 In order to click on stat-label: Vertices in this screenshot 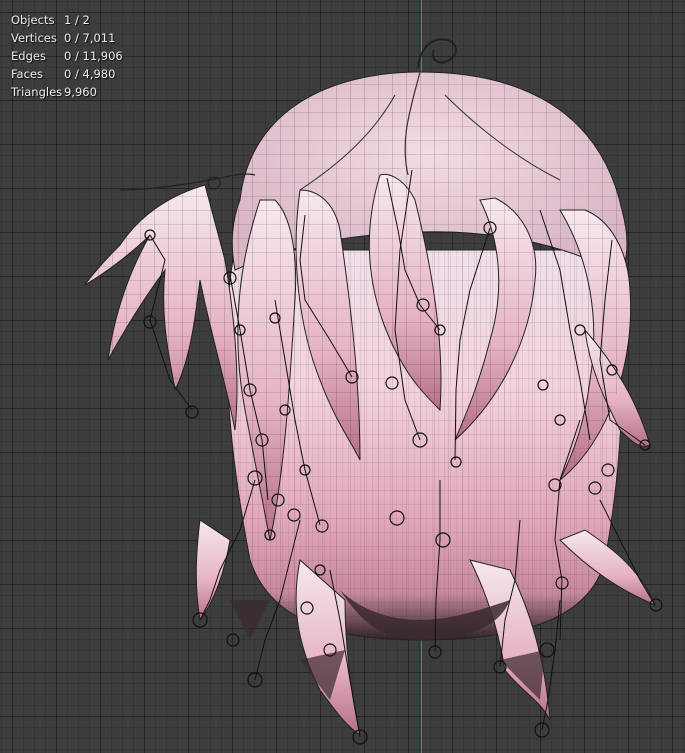, I will do `click(34, 38)`.